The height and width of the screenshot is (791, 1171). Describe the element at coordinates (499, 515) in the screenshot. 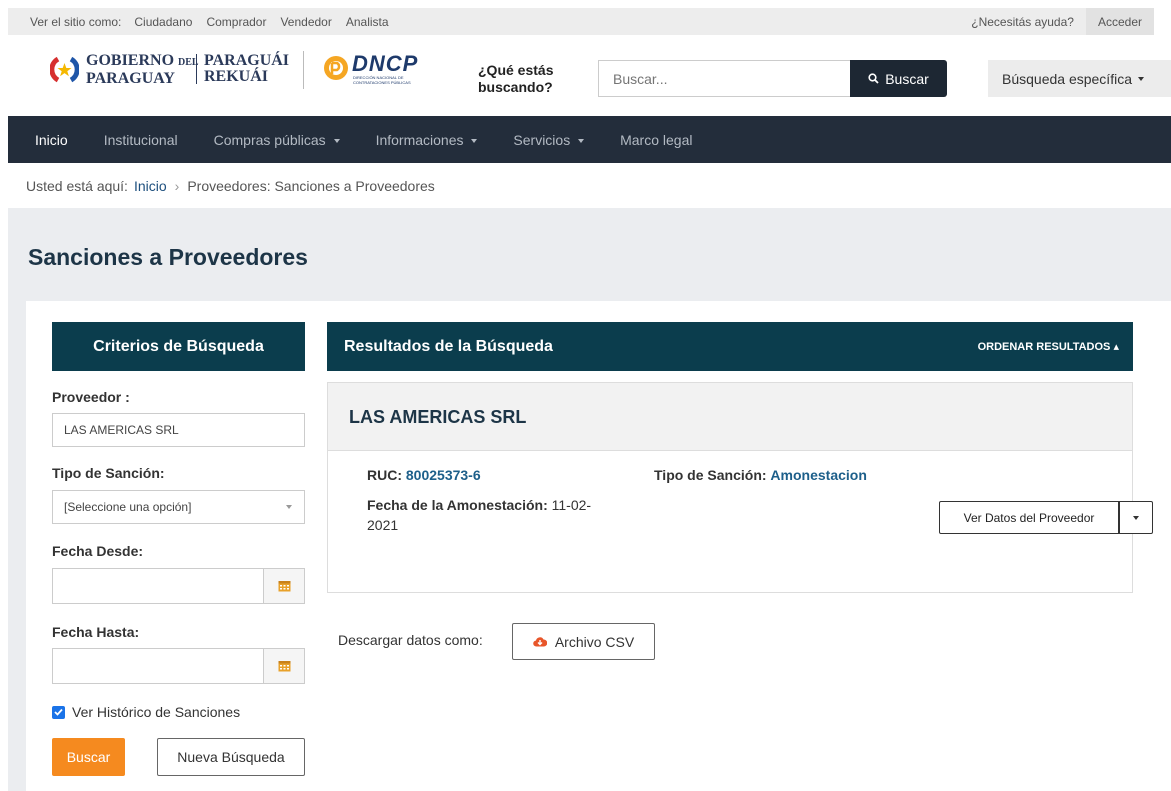

I see `result-fecha: Fecha de la Amonestación: 11-02- 2021` at that location.